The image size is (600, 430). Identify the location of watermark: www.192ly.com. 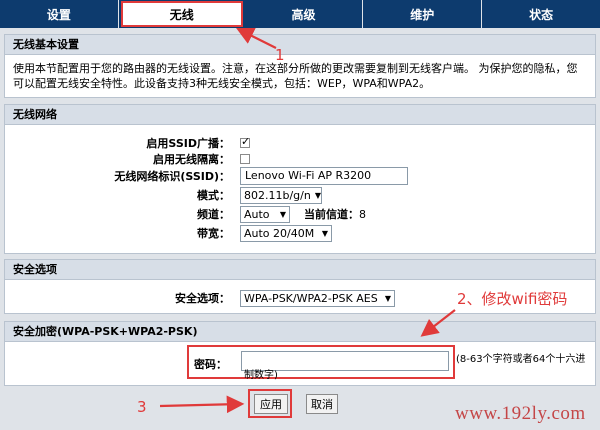
(520, 413).